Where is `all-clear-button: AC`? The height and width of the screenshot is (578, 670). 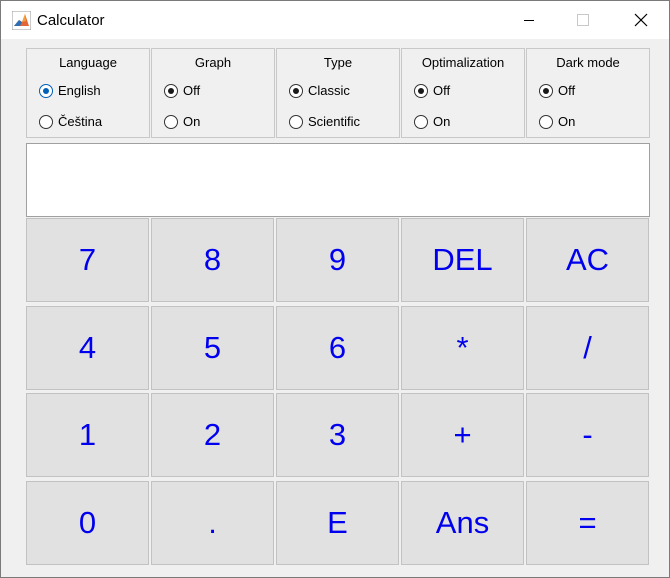
all-clear-button: AC is located at coordinates (587, 260).